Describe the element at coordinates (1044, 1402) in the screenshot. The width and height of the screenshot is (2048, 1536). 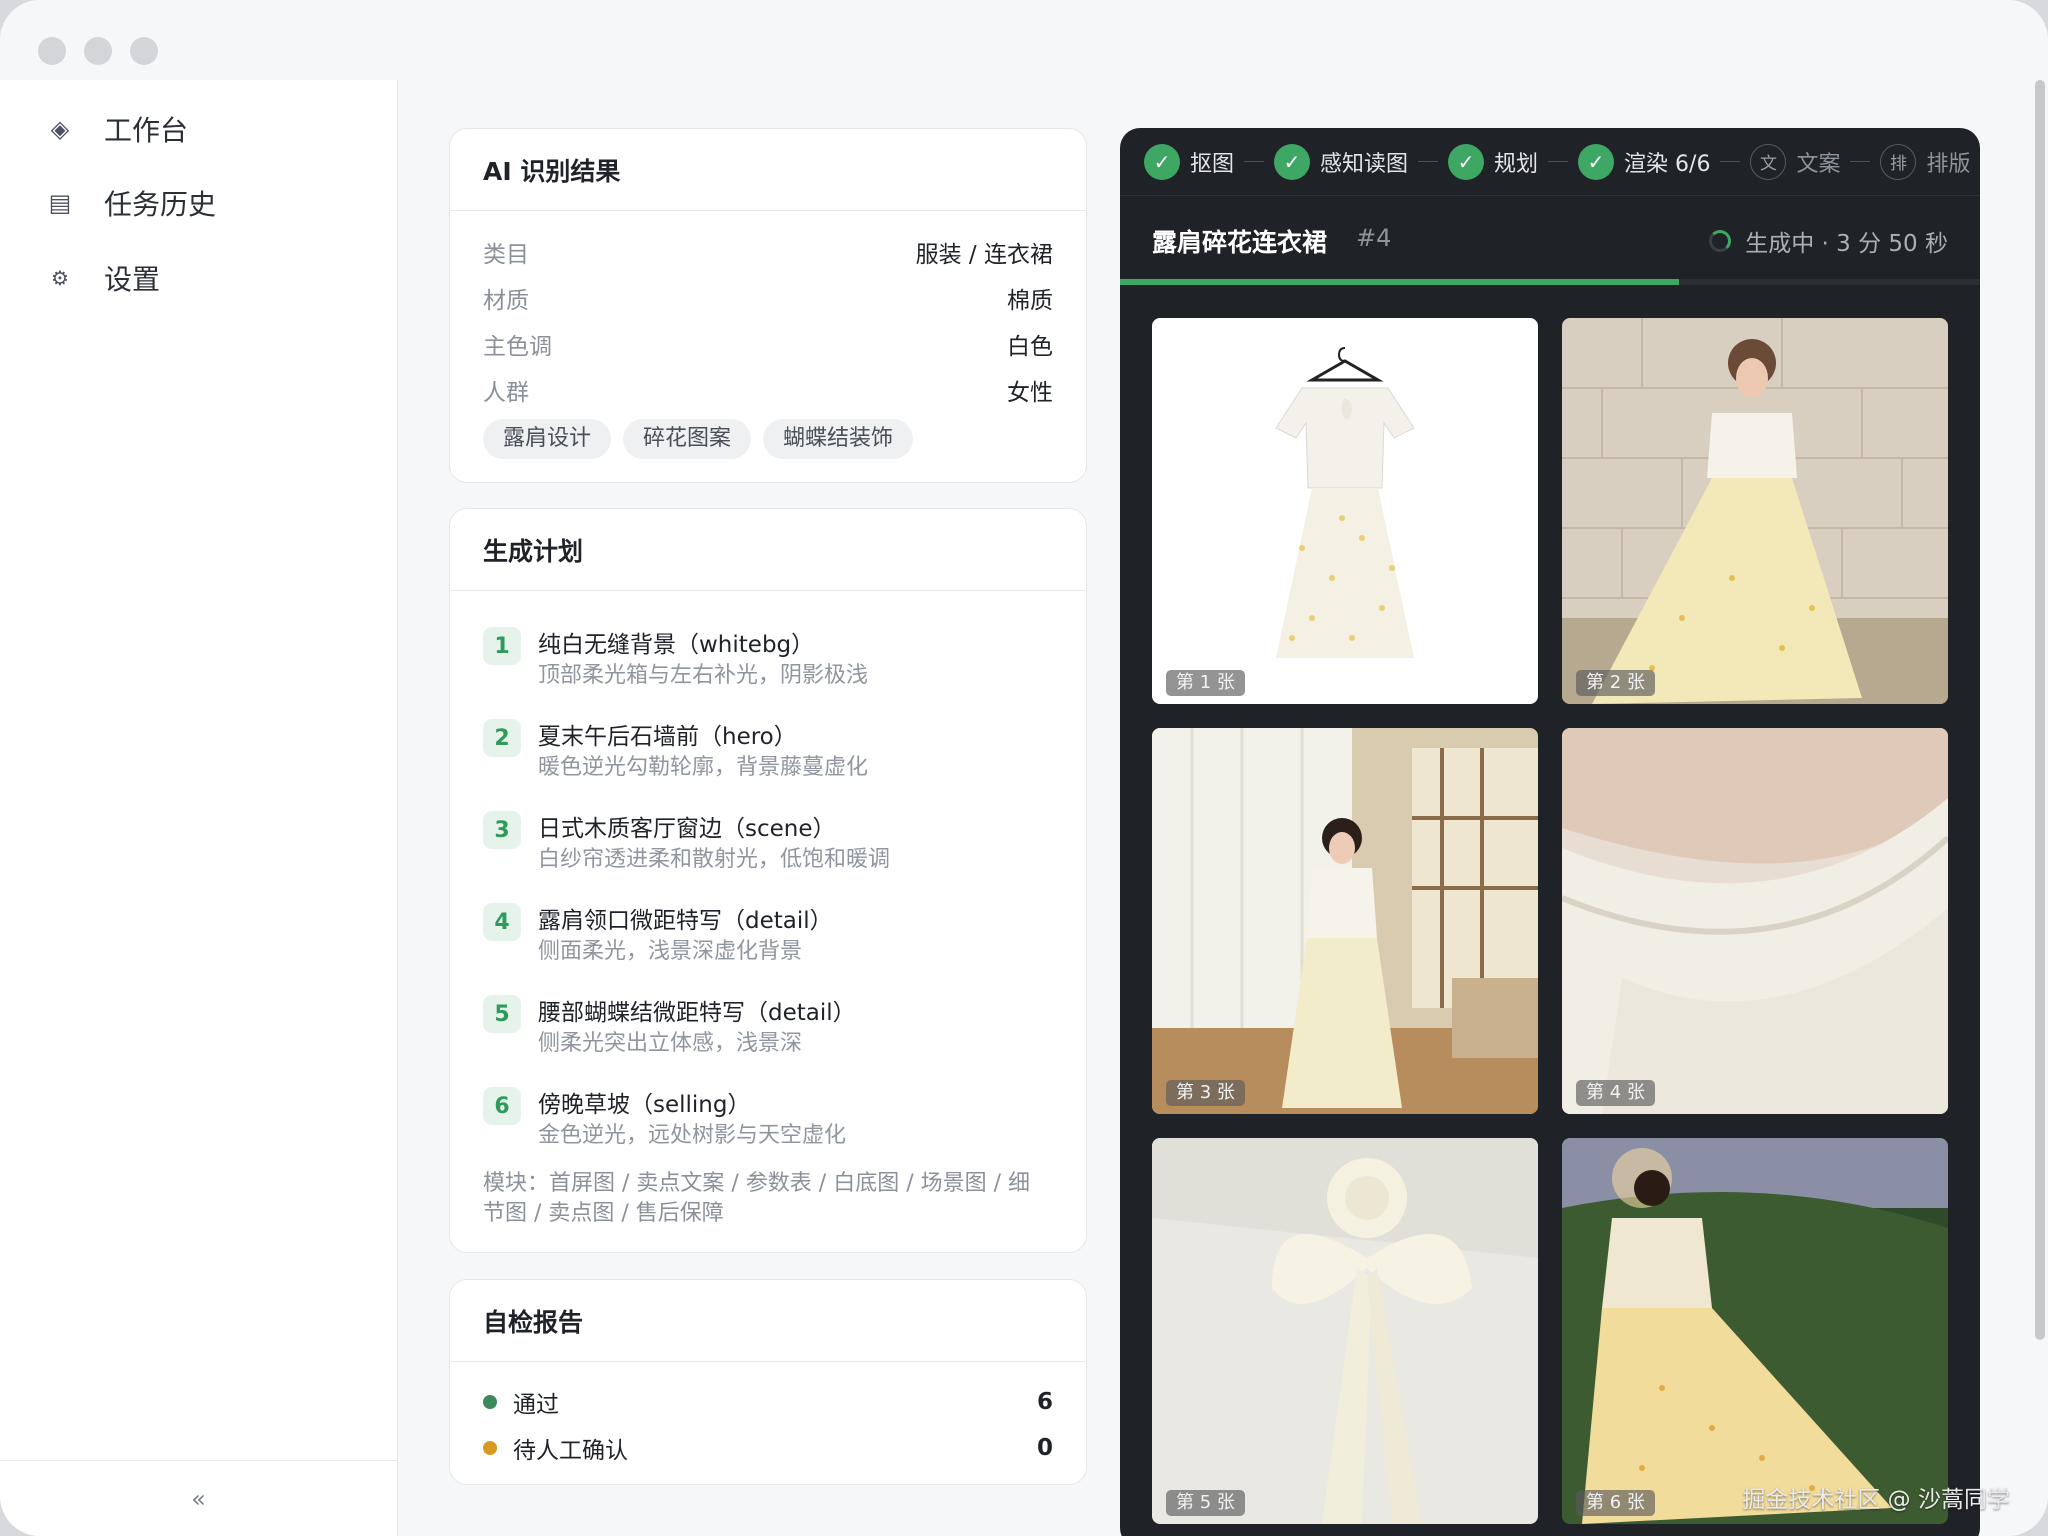
I see `check-count: 6` at that location.